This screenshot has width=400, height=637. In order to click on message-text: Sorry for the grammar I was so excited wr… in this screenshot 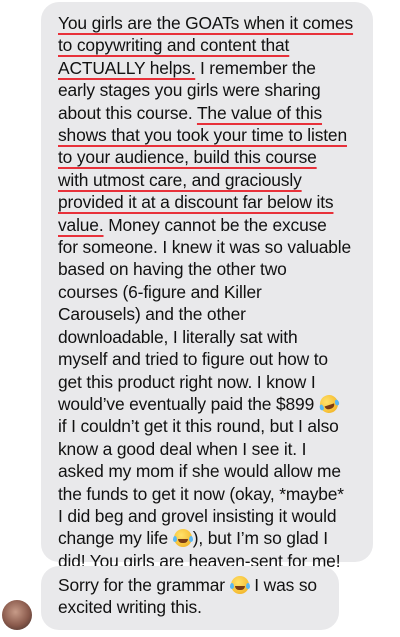, I will do `click(193, 596)`.